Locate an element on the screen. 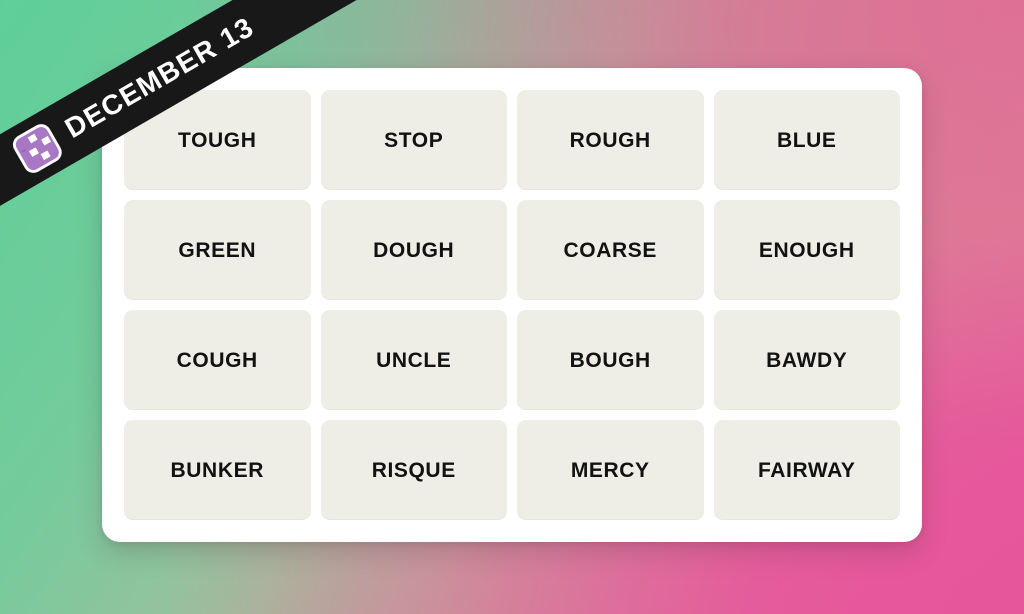 Image resolution: width=1024 pixels, height=614 pixels. word-tile: DOUGH is located at coordinates (413, 250).